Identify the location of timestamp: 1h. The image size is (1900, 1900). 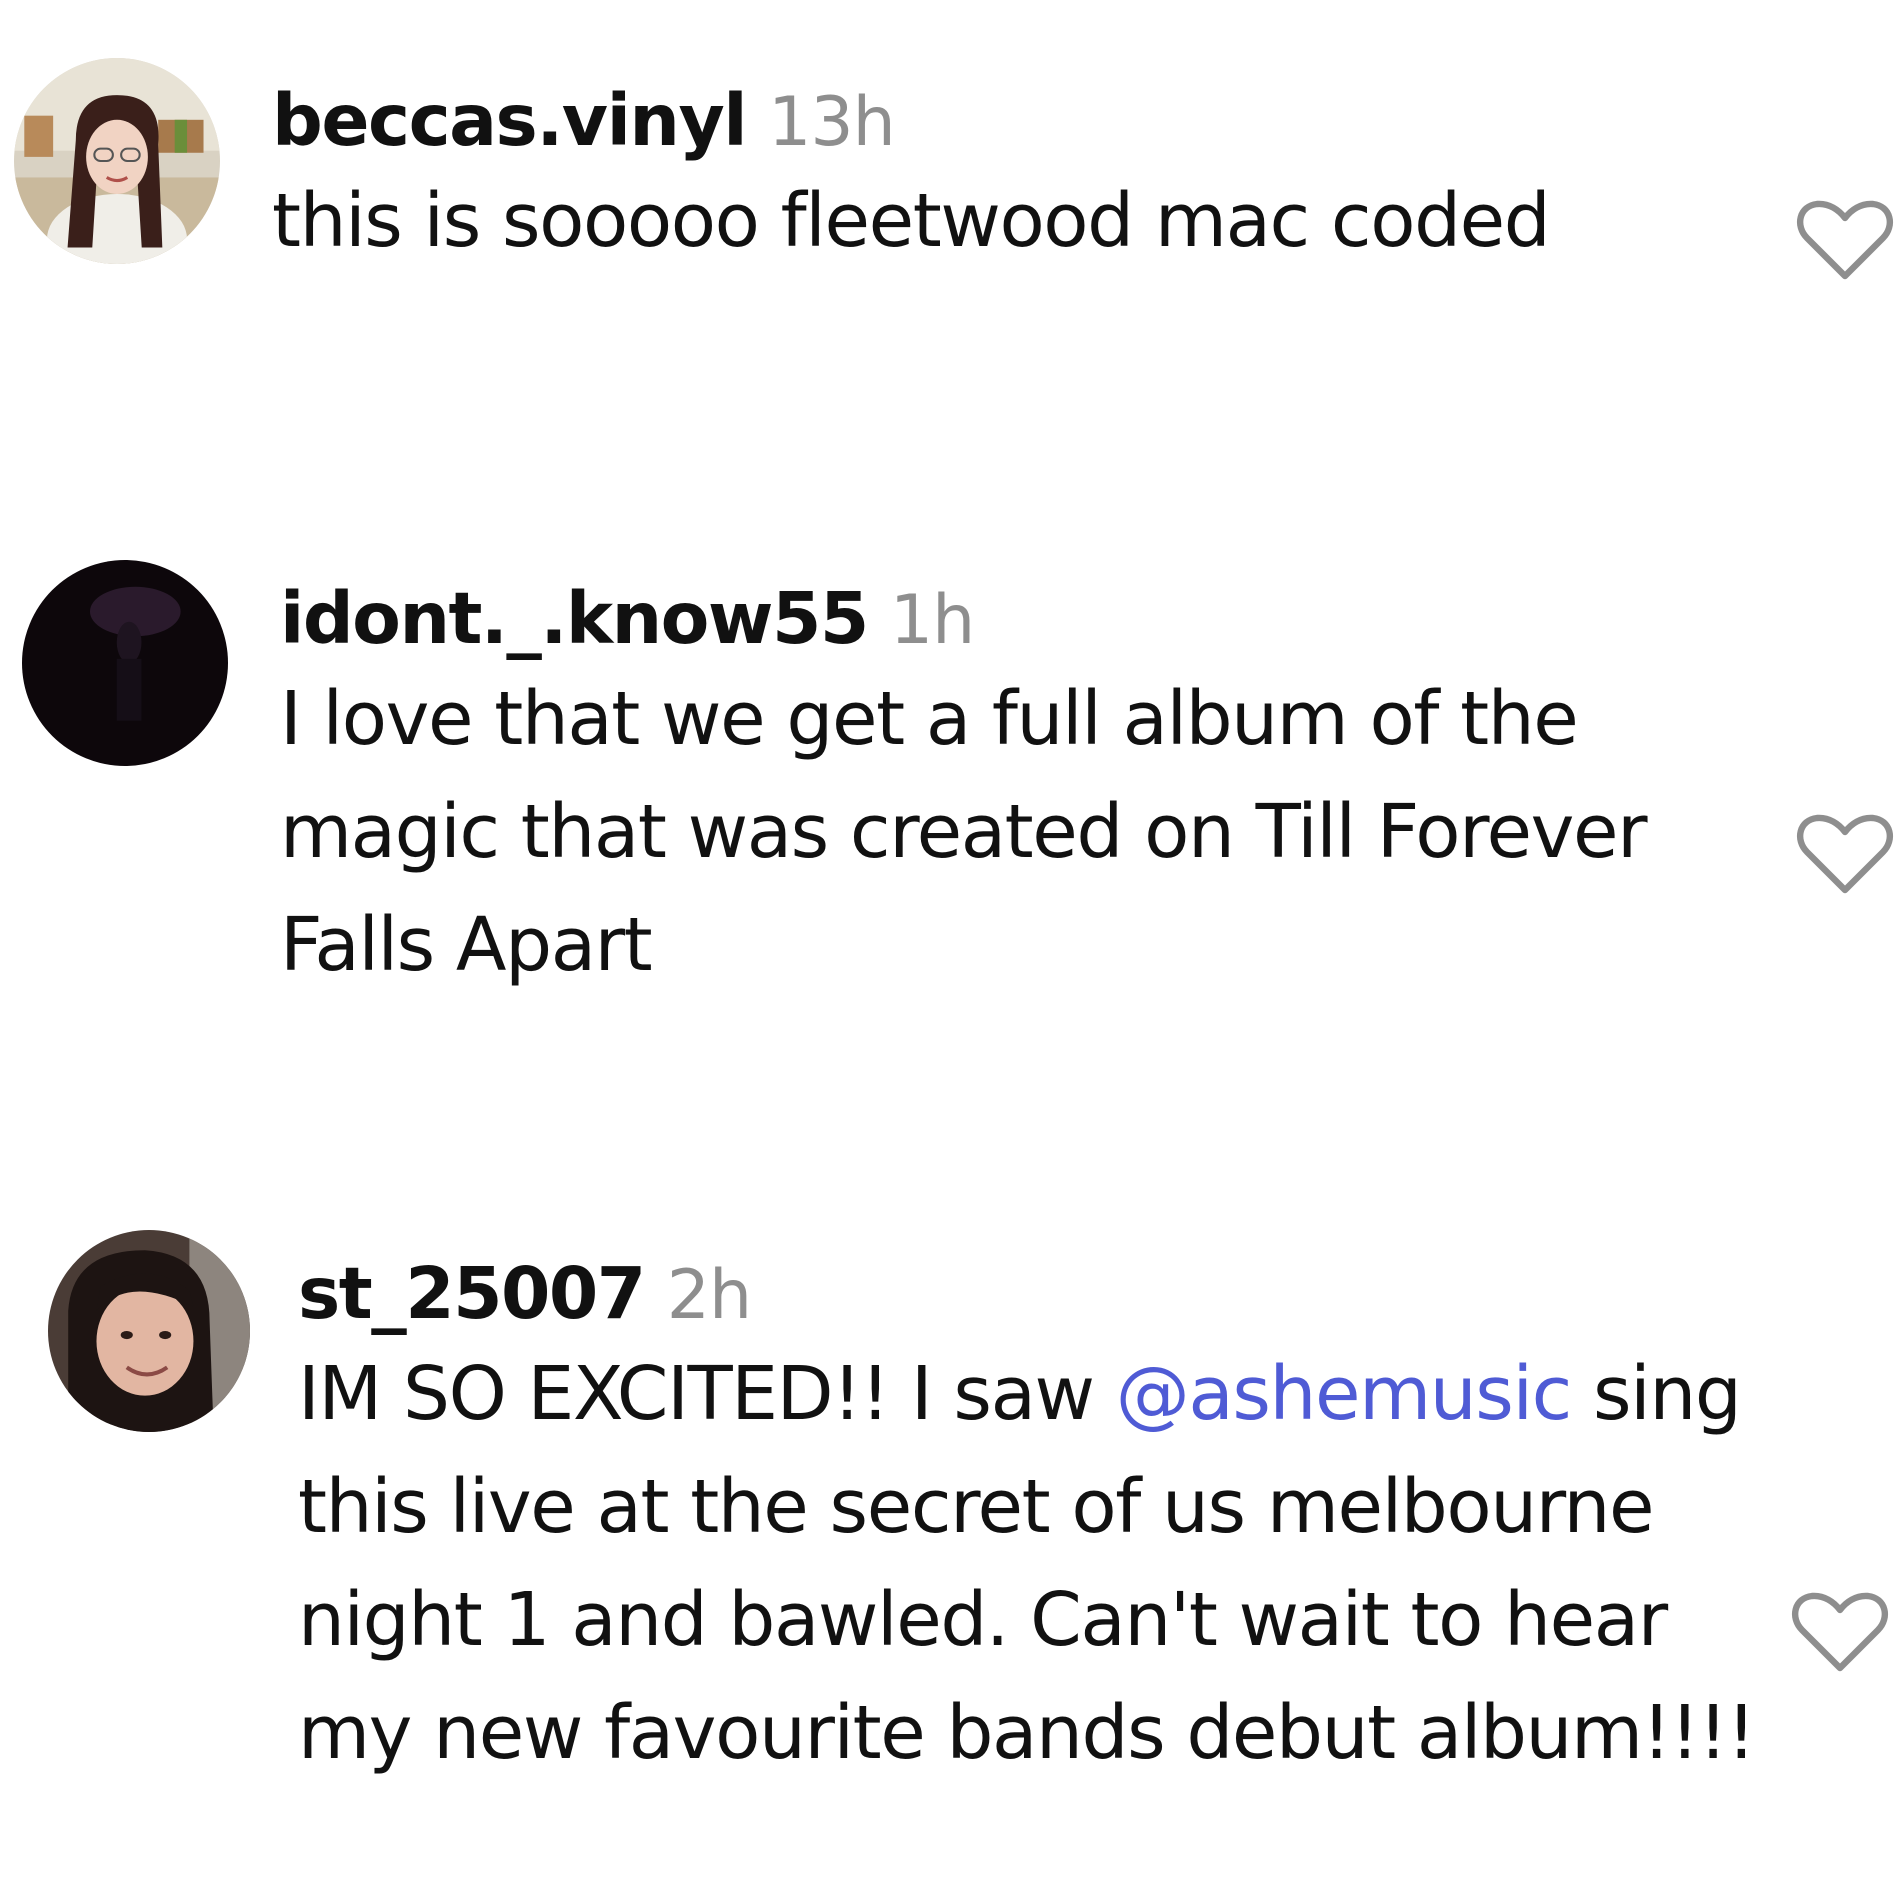
(932, 620).